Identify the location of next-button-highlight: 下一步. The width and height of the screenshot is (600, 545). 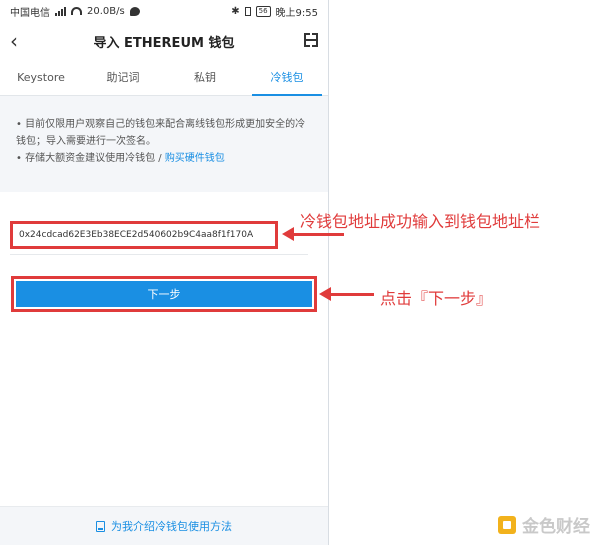
(164, 294).